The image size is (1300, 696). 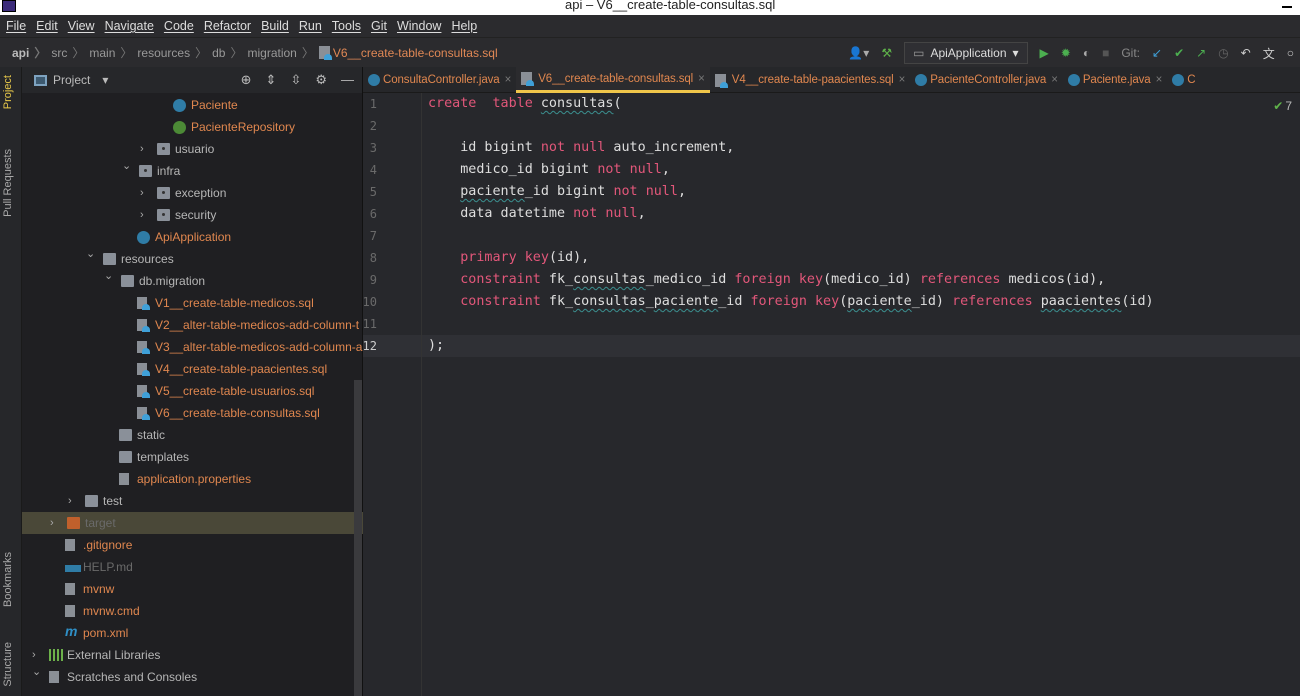 What do you see at coordinates (271, 80) in the screenshot?
I see `expand-all-icon: ⇕` at bounding box center [271, 80].